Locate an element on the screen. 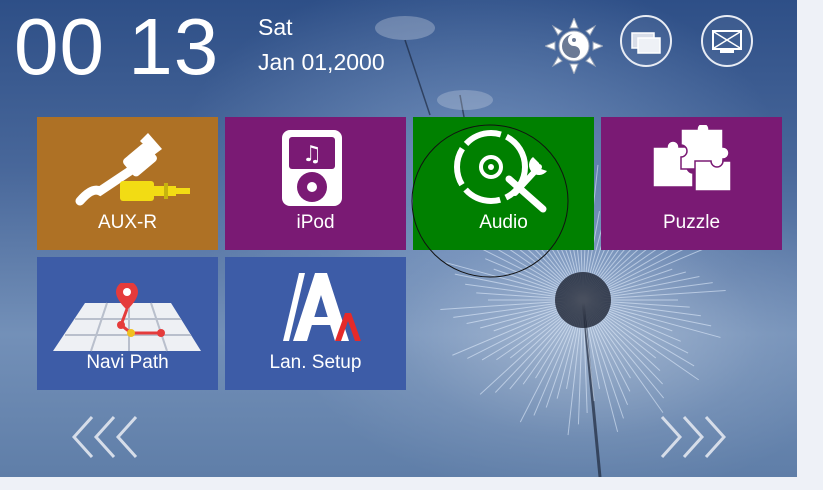 Image resolution: width=823 pixels, height=490 pixels. touch-indicator is located at coordinates (490, 201).